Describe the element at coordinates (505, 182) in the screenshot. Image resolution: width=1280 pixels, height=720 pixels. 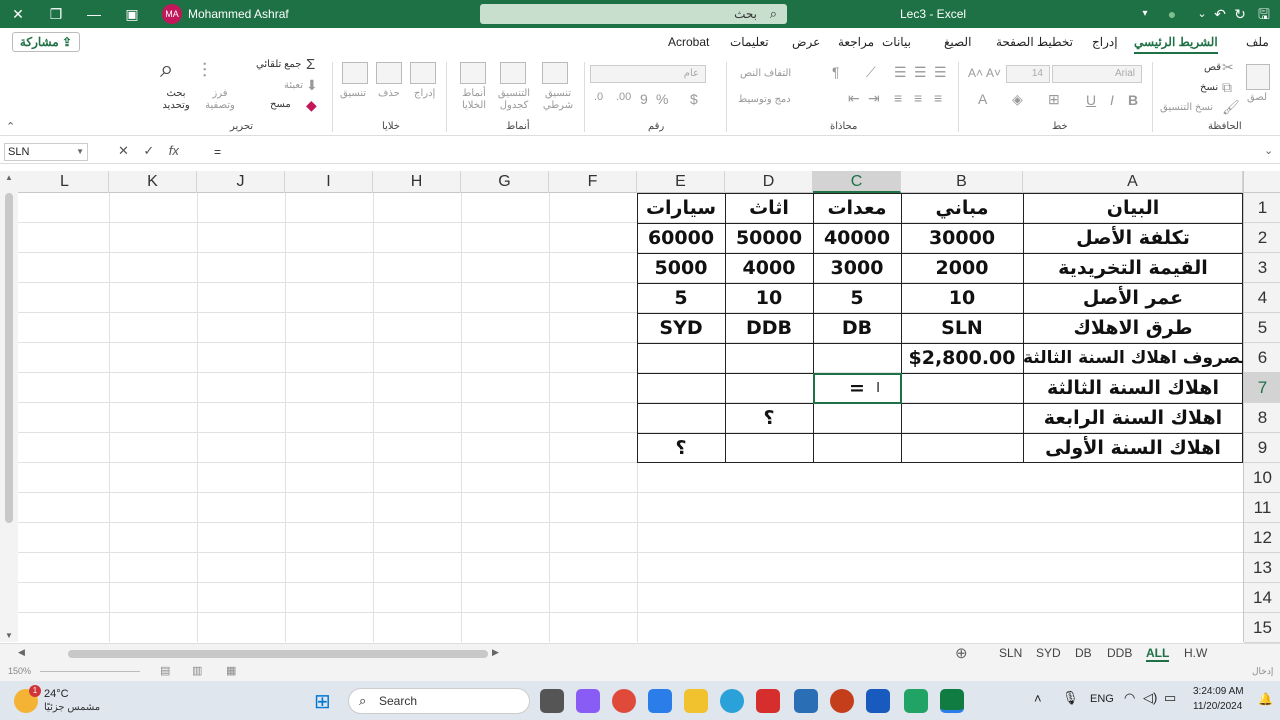
I see `column-header-g: G` at that location.